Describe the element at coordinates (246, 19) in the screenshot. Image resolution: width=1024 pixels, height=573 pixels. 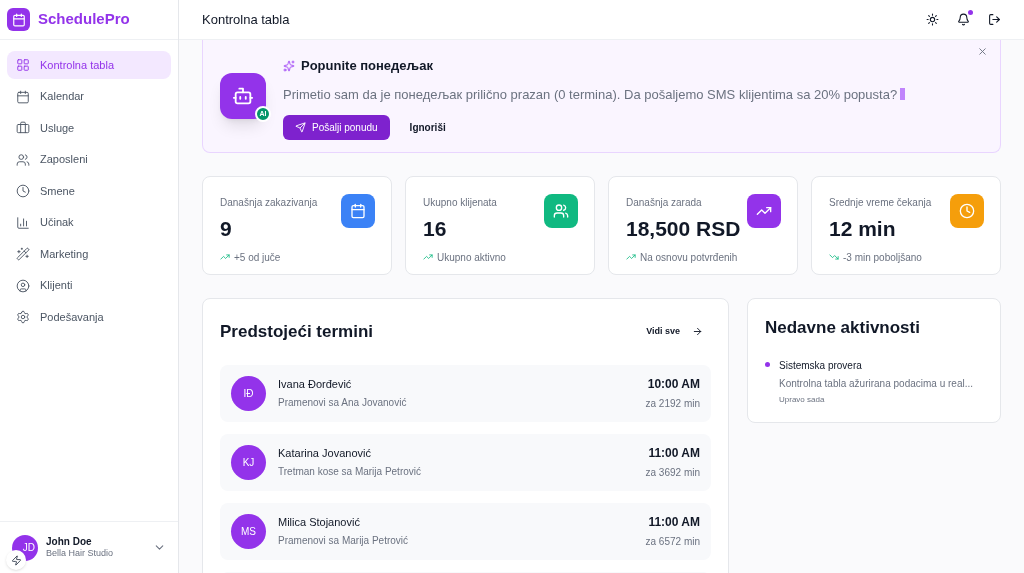
I see `page-title: Kontrolna tabla` at that location.